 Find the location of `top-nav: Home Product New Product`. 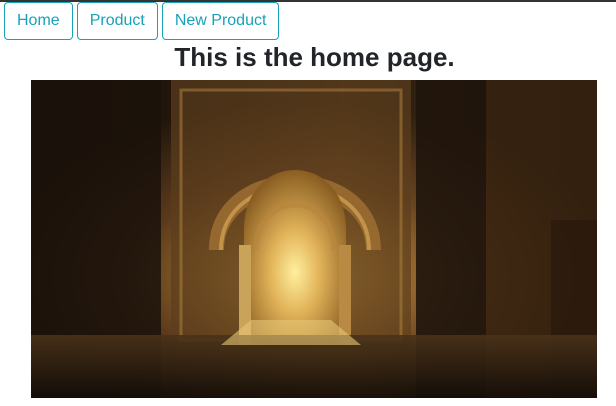

top-nav: Home Product New Product is located at coordinates (142, 21).